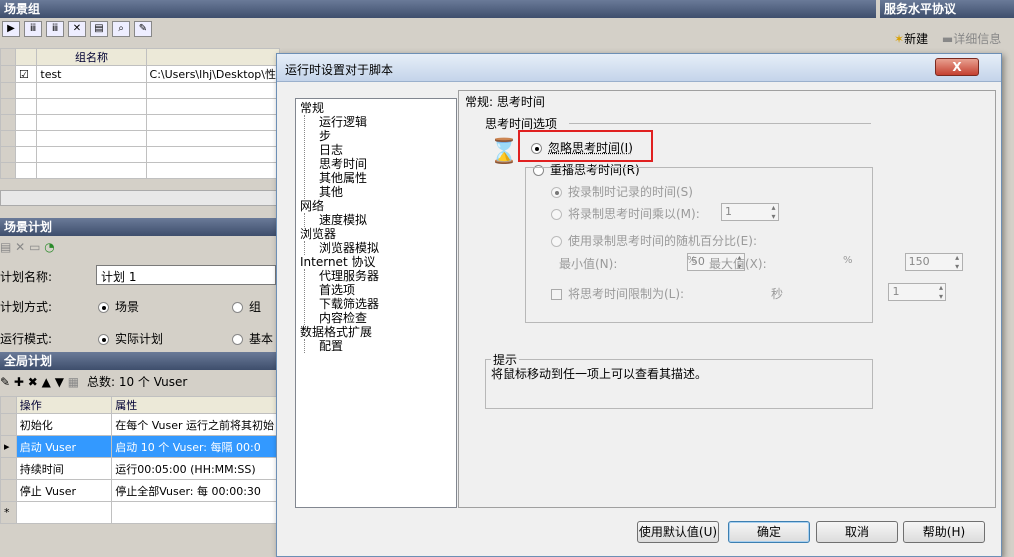 The image size is (1014, 557). Describe the element at coordinates (252, 338) in the screenshot. I see `run-basic-radio: 基本` at that location.